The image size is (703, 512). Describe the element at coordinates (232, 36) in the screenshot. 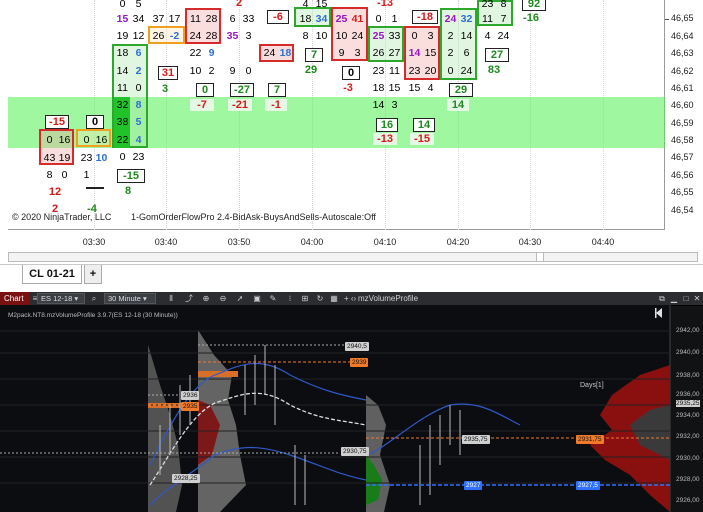

I see `bid-cell: 35` at that location.